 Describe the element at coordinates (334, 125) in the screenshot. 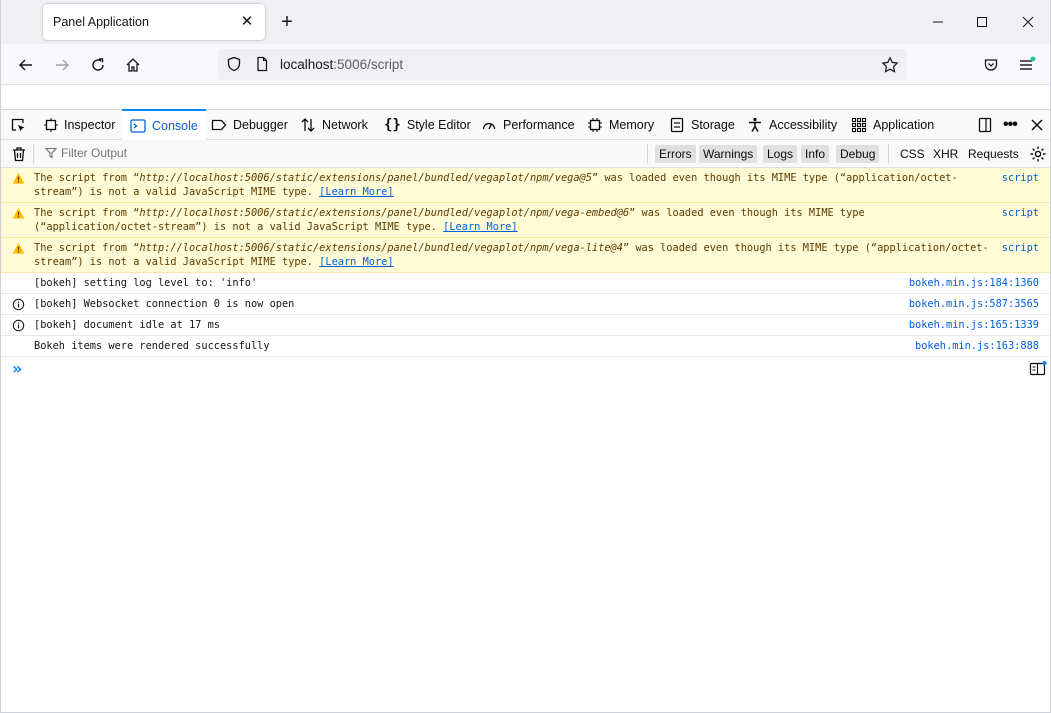

I see `tab-network: Network` at that location.